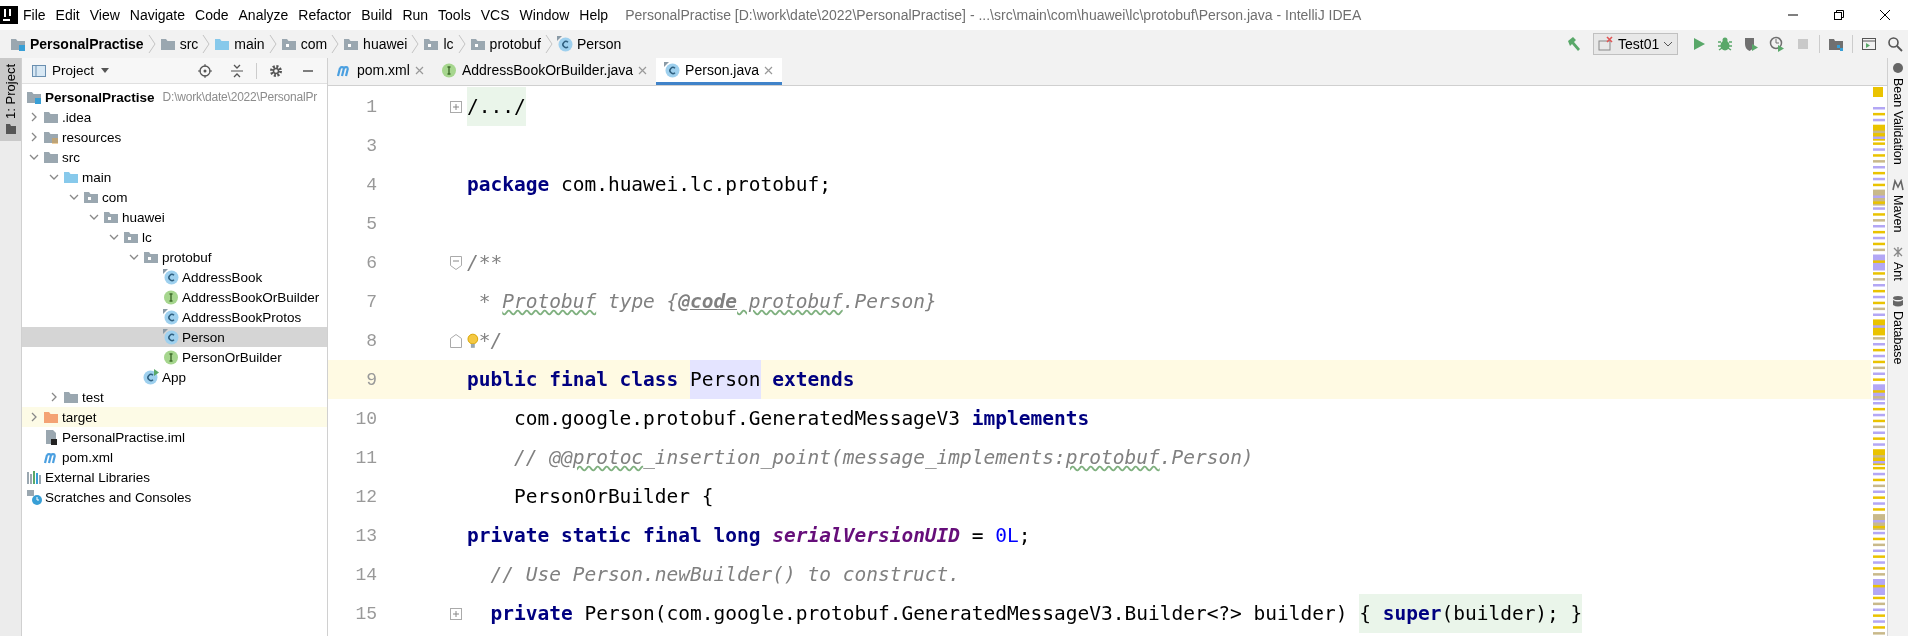 This screenshot has height=636, width=1908. What do you see at coordinates (661, 379) in the screenshot?
I see `code-line: public final class Person extends` at bounding box center [661, 379].